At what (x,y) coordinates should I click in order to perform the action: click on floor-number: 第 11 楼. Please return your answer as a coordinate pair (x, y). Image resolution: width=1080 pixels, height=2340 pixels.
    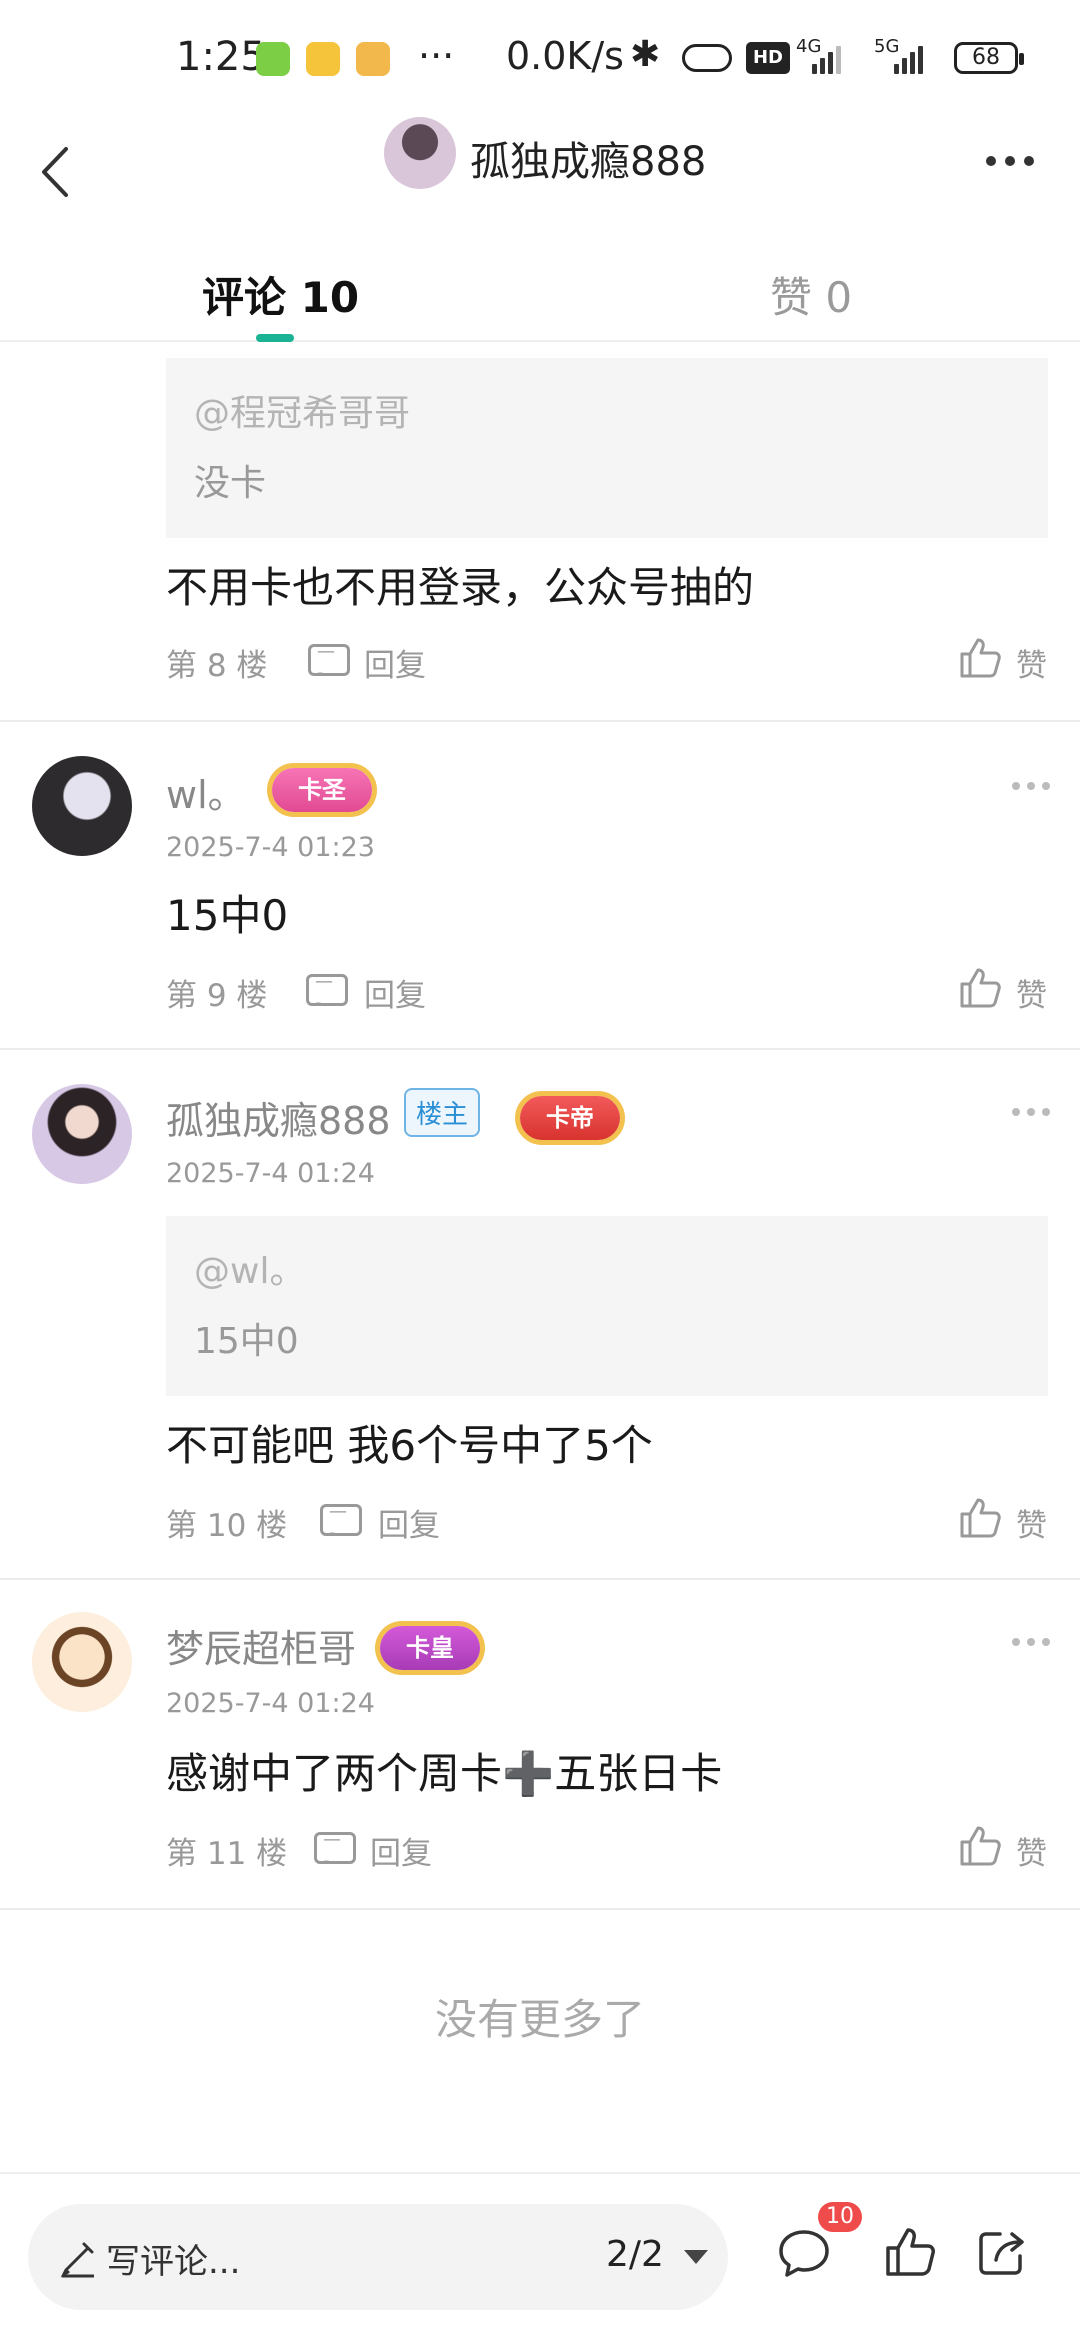
    Looking at the image, I should click on (227, 1854).